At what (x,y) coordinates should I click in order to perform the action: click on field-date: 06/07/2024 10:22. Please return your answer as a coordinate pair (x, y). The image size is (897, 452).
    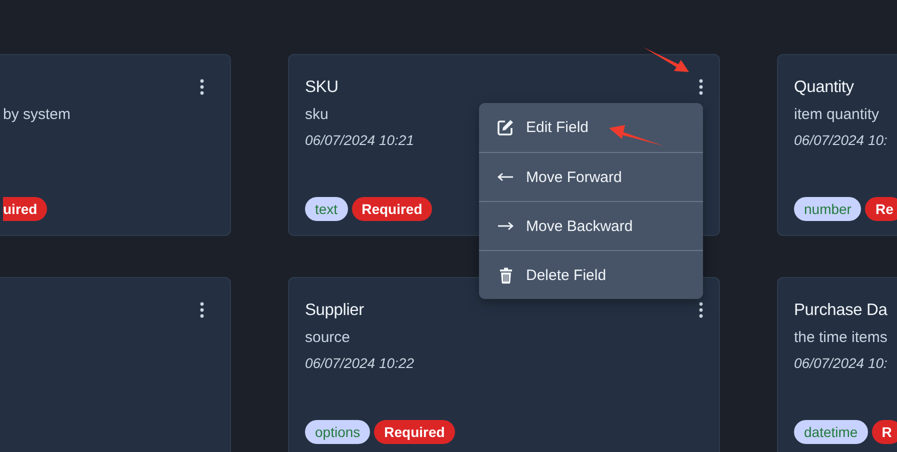
    Looking at the image, I should click on (359, 363).